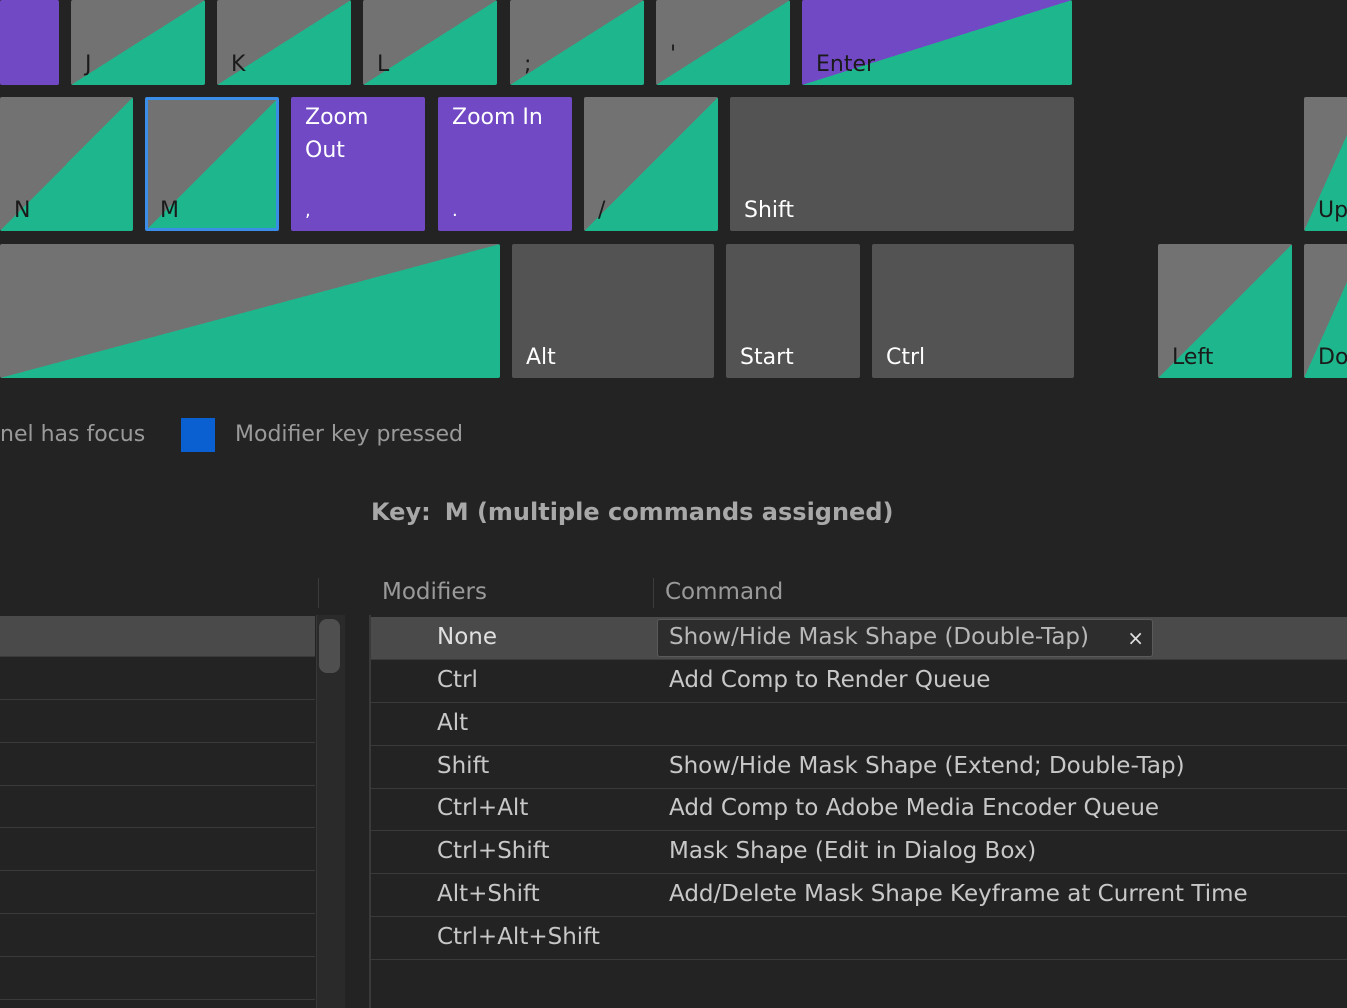 This screenshot has height=1008, width=1347. Describe the element at coordinates (383, 64) in the screenshot. I see `key-label: L` at that location.